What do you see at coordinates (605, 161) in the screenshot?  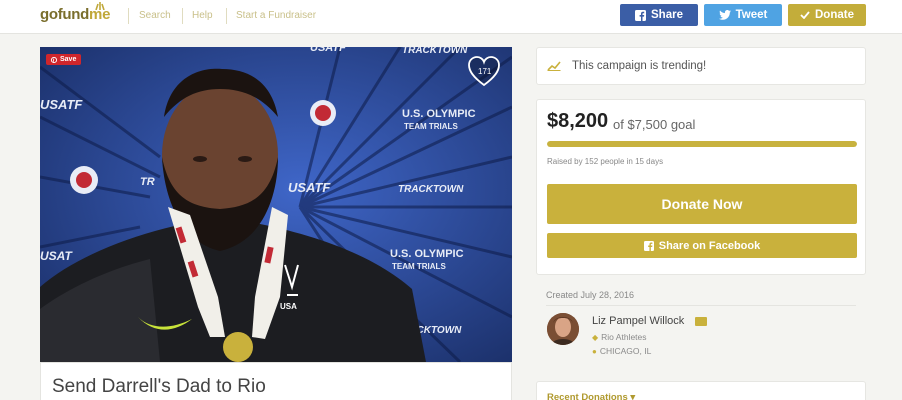 I see `raised-by-text: Raised by 152 people in 15 days` at bounding box center [605, 161].